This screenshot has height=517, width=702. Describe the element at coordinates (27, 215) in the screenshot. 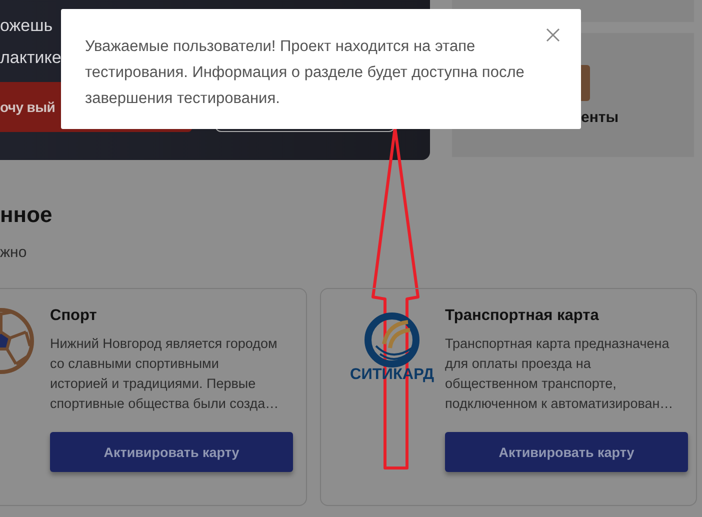

I see `section-title: нное` at that location.